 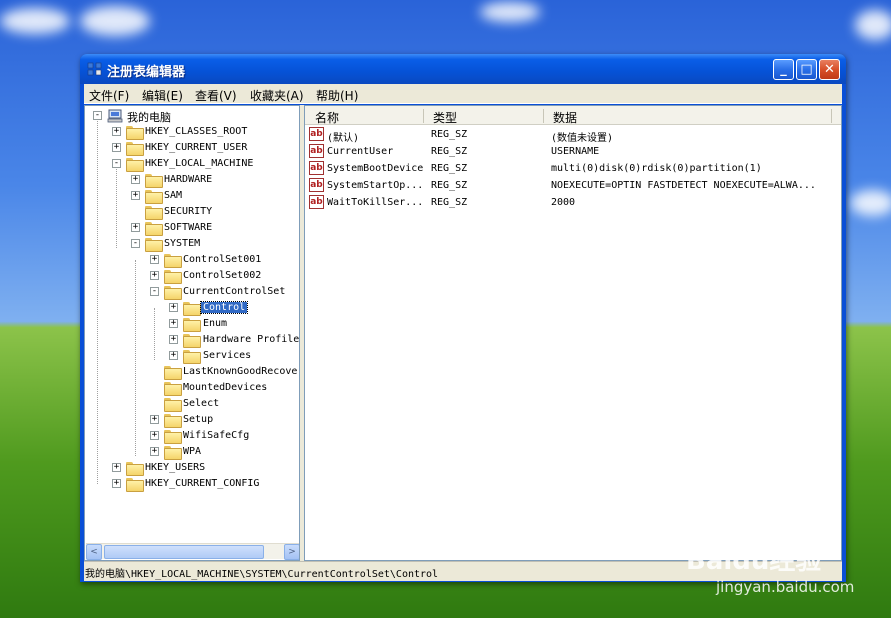 I want to click on value-data: USERNAME, so click(x=575, y=151).